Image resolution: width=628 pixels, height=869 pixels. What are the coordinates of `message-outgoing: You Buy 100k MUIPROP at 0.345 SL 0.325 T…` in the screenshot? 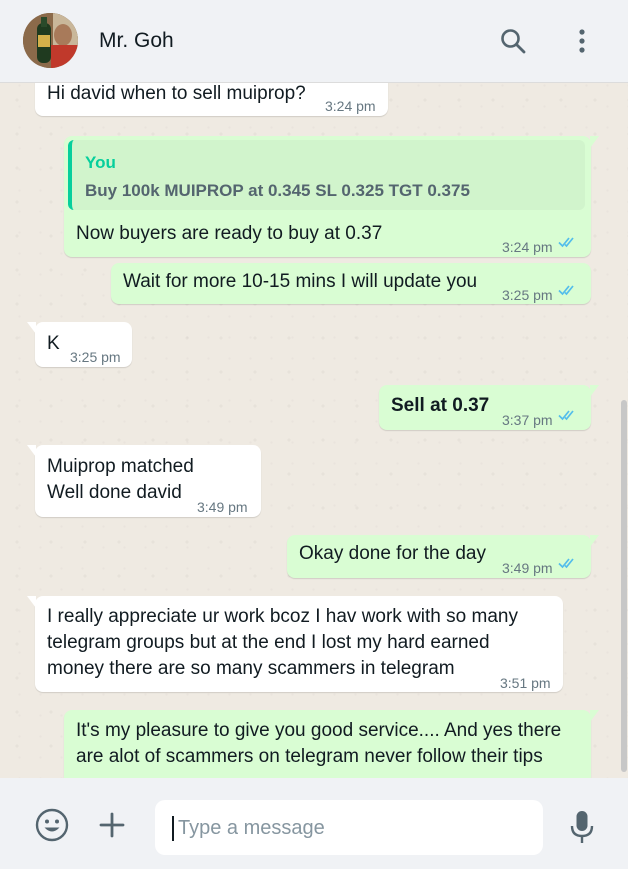 It's located at (331, 196).